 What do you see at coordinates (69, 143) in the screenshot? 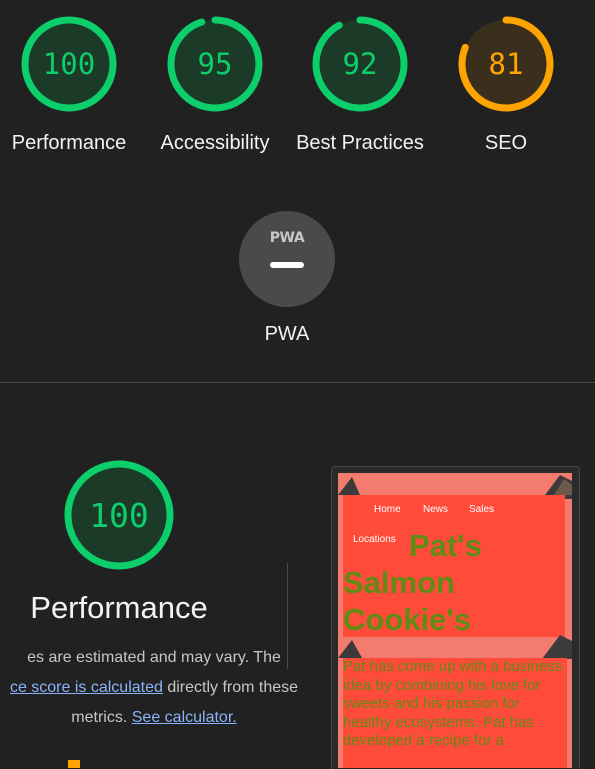
I see `gauge-label: Performance` at bounding box center [69, 143].